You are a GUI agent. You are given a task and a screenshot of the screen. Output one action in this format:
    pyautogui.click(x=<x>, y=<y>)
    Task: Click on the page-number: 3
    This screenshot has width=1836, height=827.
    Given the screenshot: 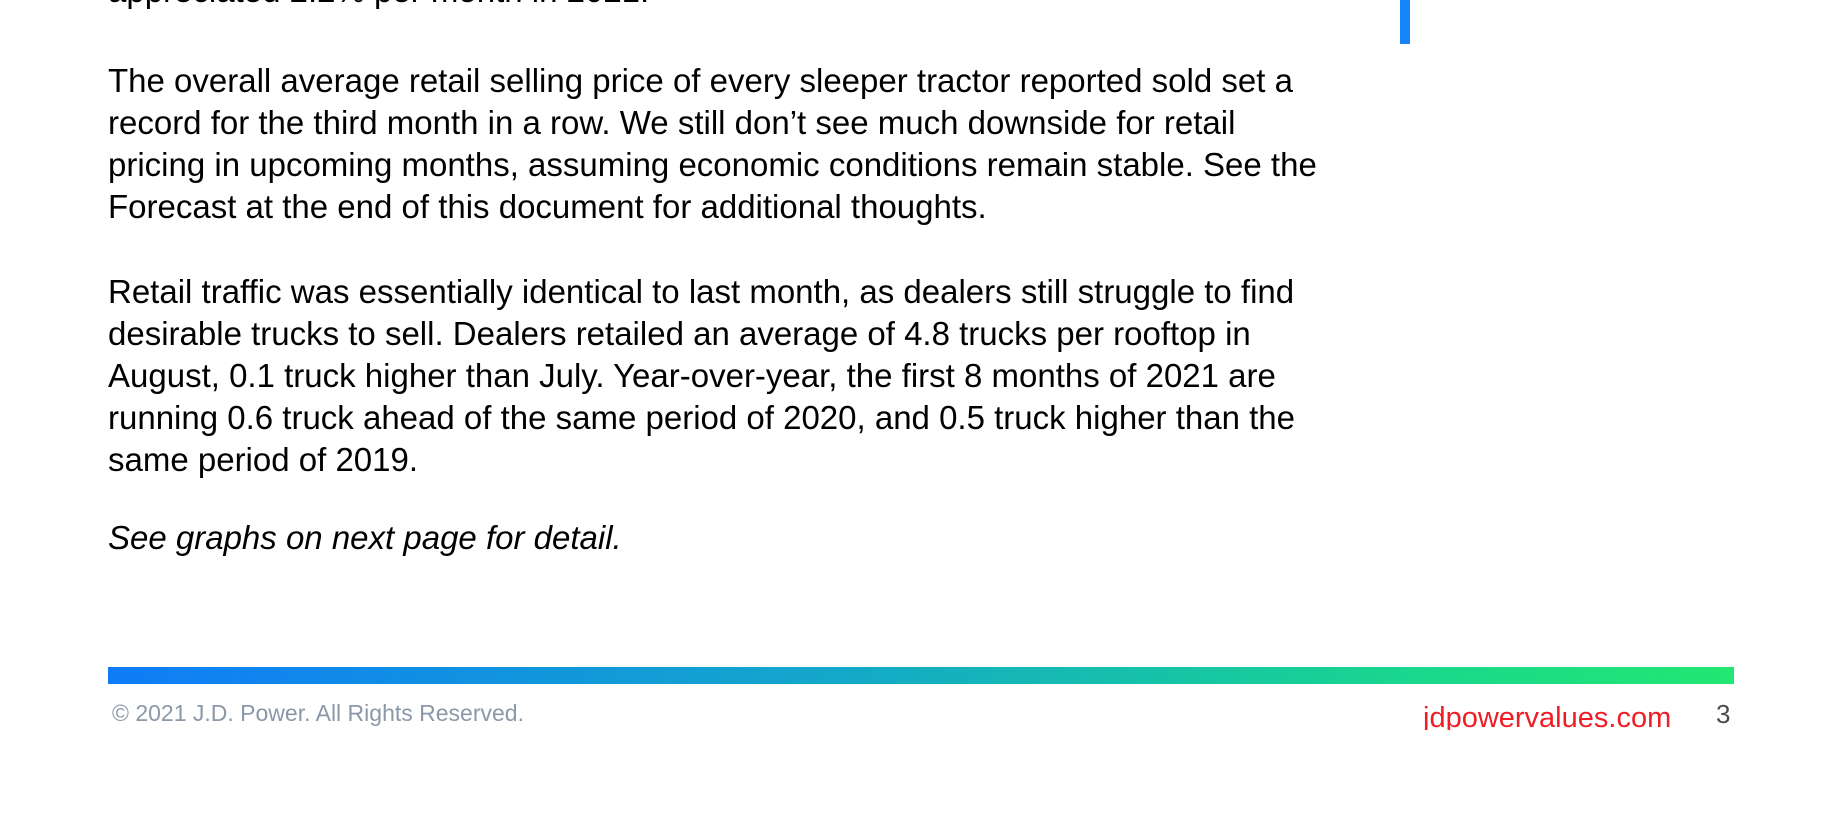 What is the action you would take?
    pyautogui.click(x=1723, y=714)
    